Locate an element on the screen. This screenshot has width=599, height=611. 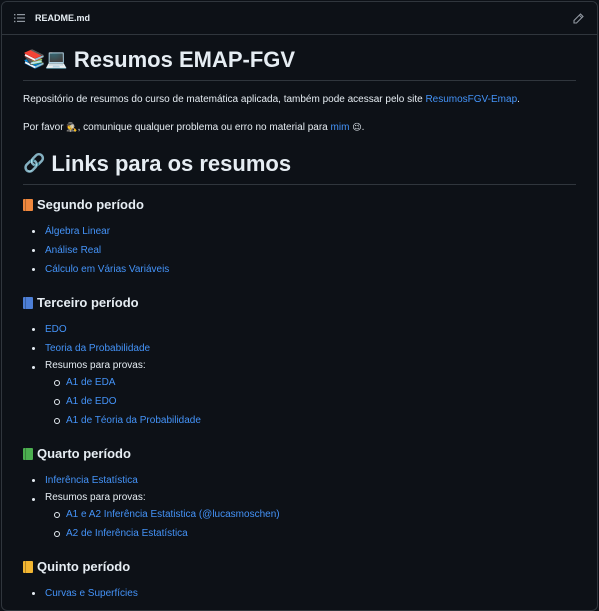
exam-link: A1 de EDO is located at coordinates (91, 401).